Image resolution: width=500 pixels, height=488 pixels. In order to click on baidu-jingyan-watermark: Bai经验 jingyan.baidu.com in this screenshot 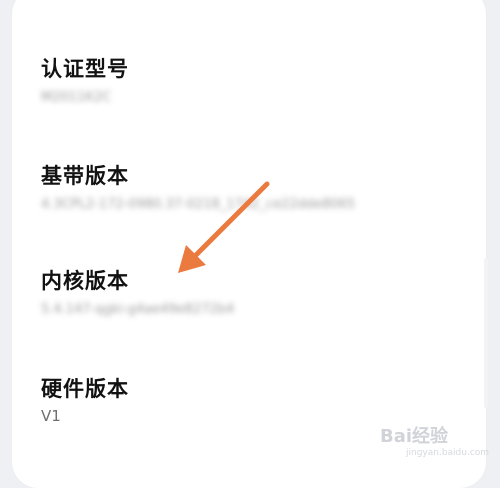, I will do `click(436, 440)`.